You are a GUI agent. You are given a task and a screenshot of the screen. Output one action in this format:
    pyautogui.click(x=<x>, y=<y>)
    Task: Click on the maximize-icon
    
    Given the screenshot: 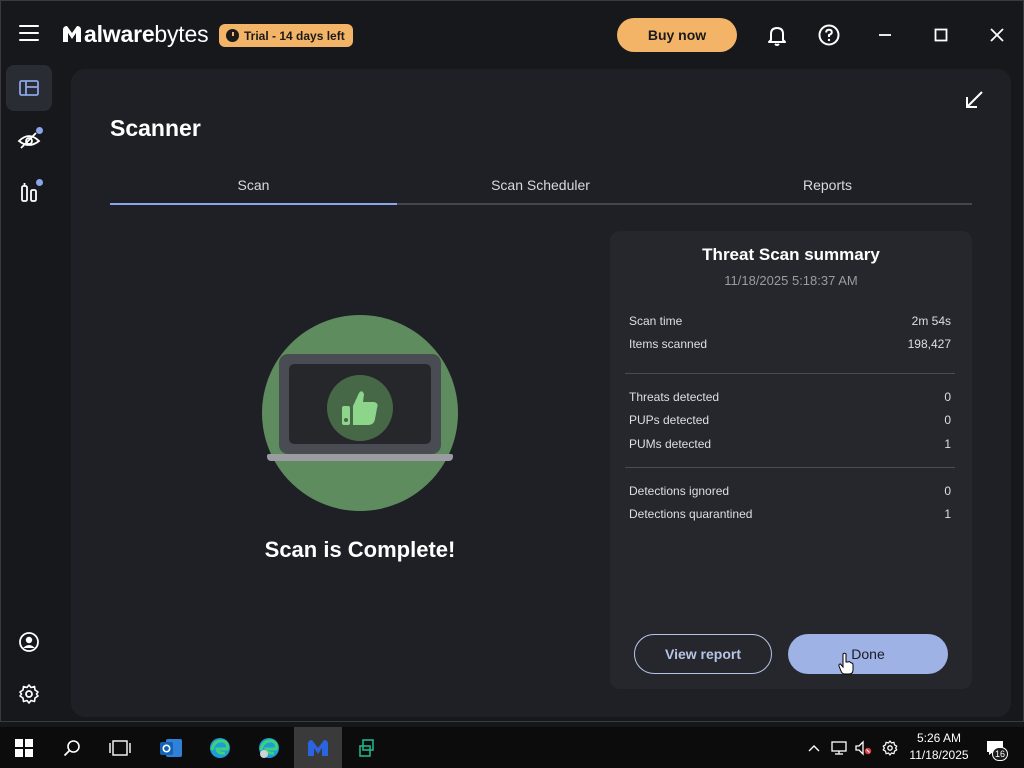 What is the action you would take?
    pyautogui.click(x=941, y=35)
    